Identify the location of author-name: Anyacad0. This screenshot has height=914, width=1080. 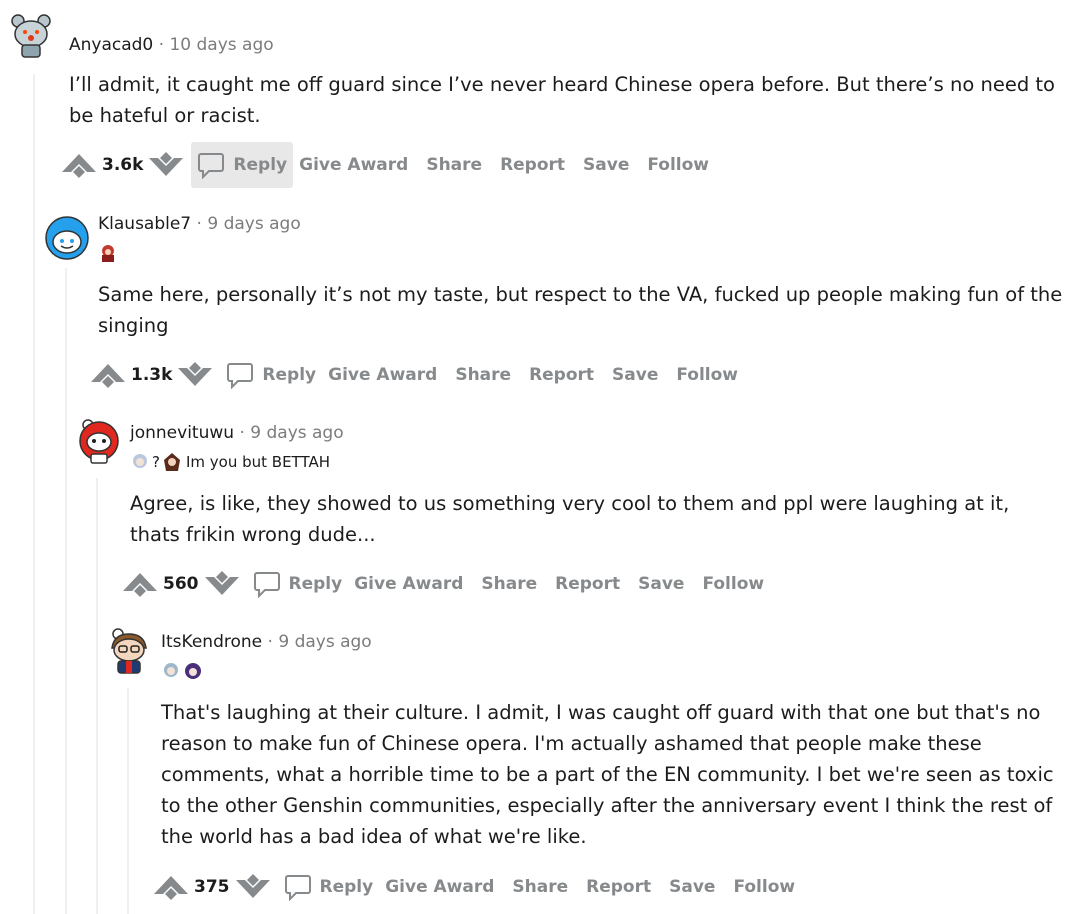
(111, 45).